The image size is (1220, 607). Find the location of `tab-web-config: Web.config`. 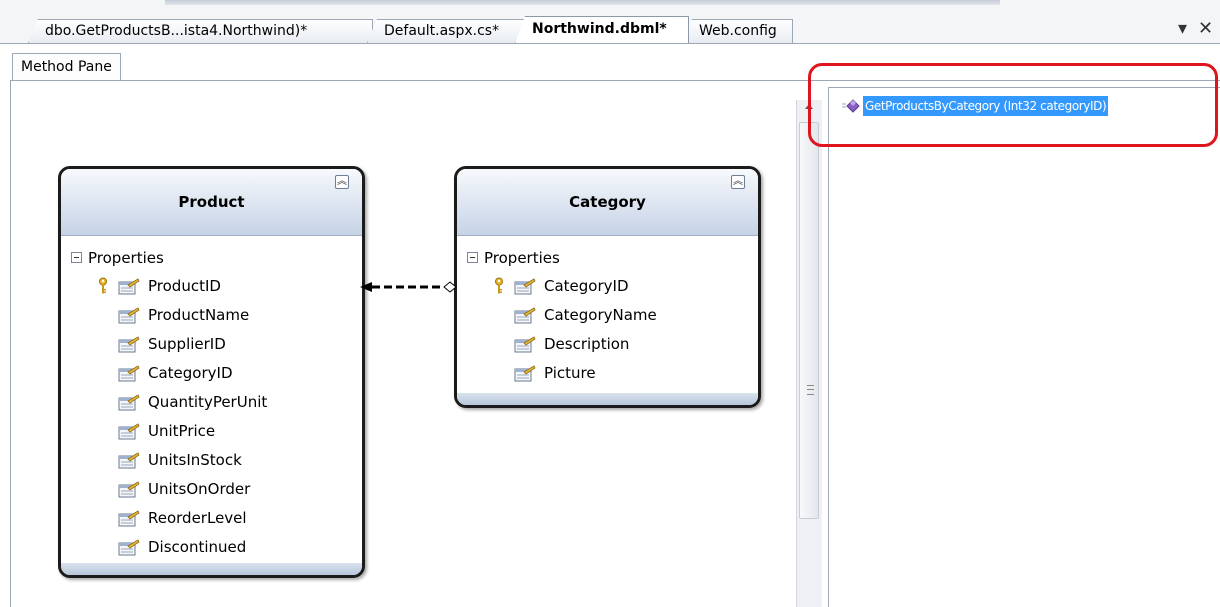

tab-web-config: Web.config is located at coordinates (737, 31).